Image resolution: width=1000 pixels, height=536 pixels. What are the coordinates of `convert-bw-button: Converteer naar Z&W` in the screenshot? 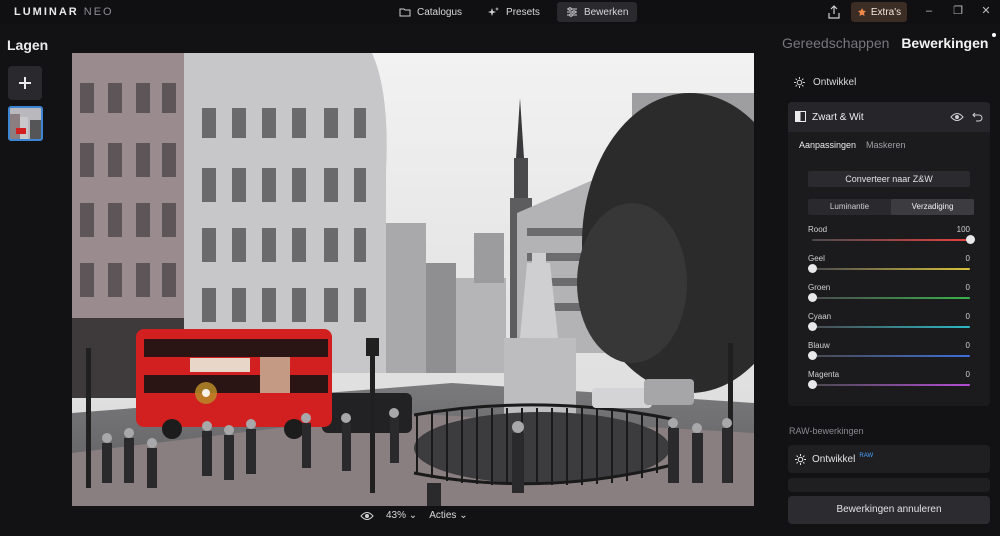 It's located at (889, 179).